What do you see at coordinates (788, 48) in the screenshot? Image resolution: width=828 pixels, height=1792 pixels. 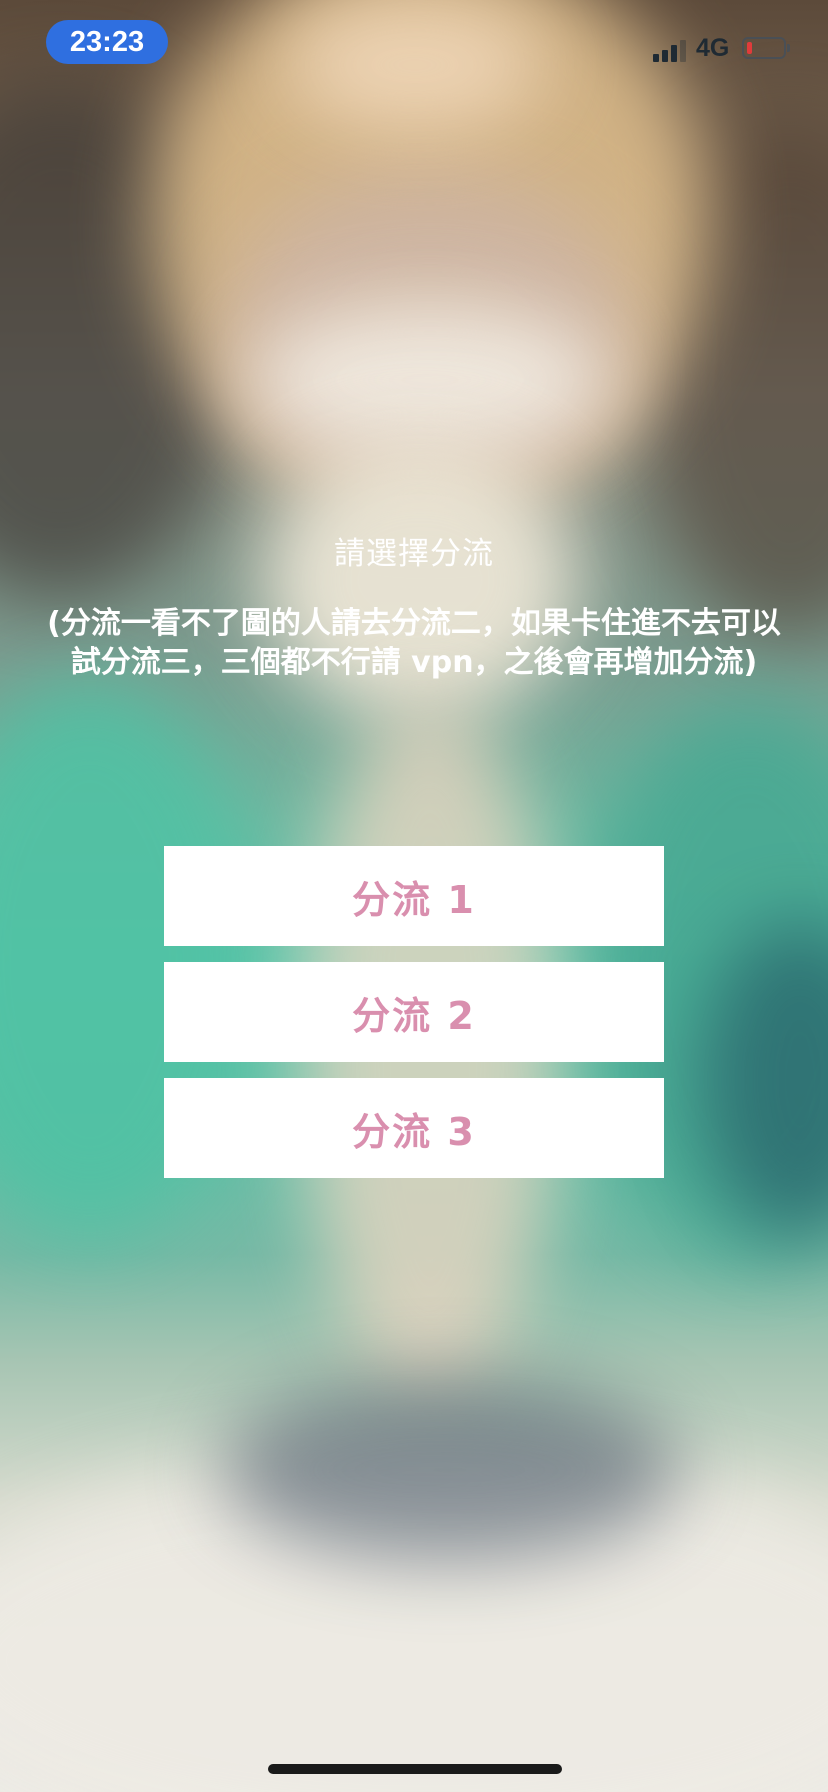 I see `battery-cap` at bounding box center [788, 48].